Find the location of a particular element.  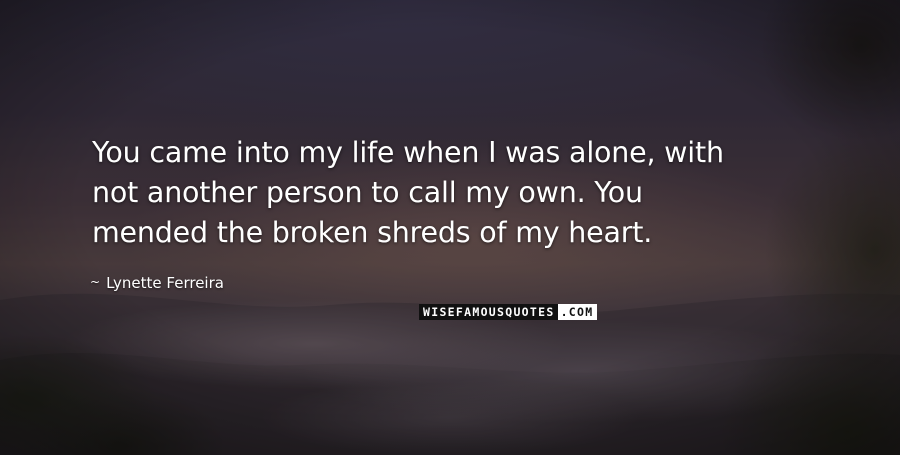

author-attribution: ~ Lynette Ferreira is located at coordinates (157, 283).